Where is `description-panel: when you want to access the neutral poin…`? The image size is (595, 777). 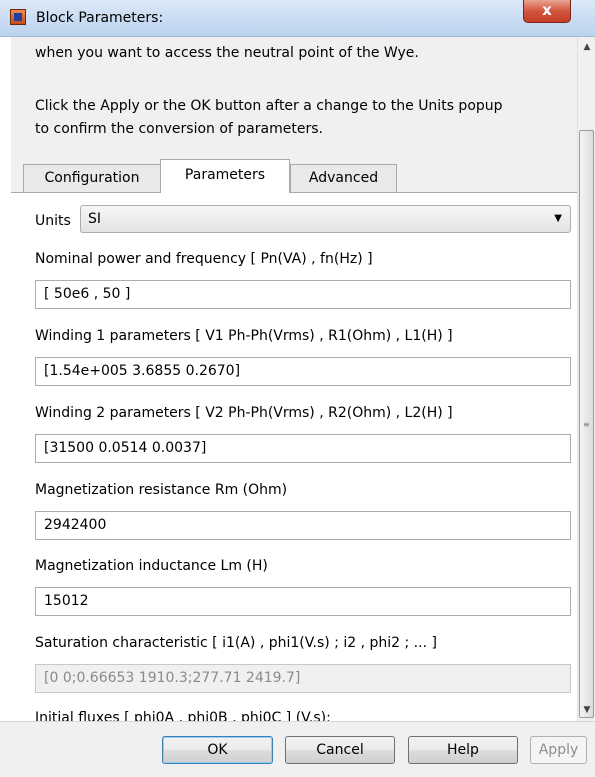
description-panel: when you want to access the neutral poin… is located at coordinates (294, 92).